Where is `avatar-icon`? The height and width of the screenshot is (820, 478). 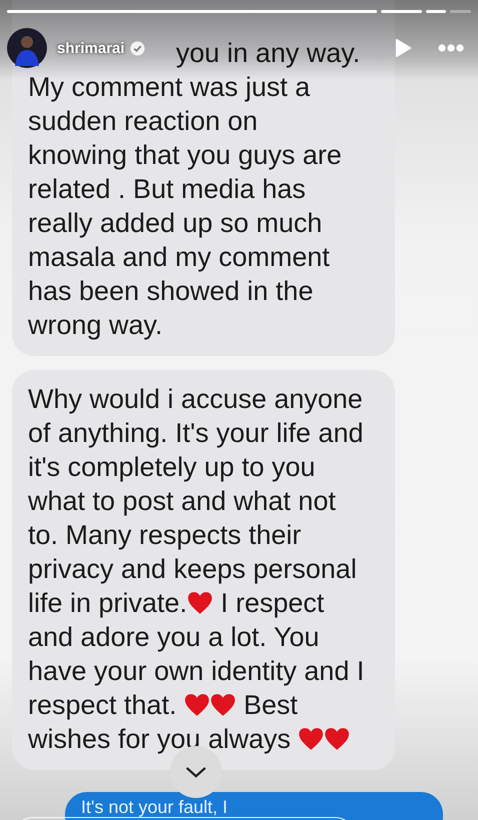
avatar-icon is located at coordinates (27, 48).